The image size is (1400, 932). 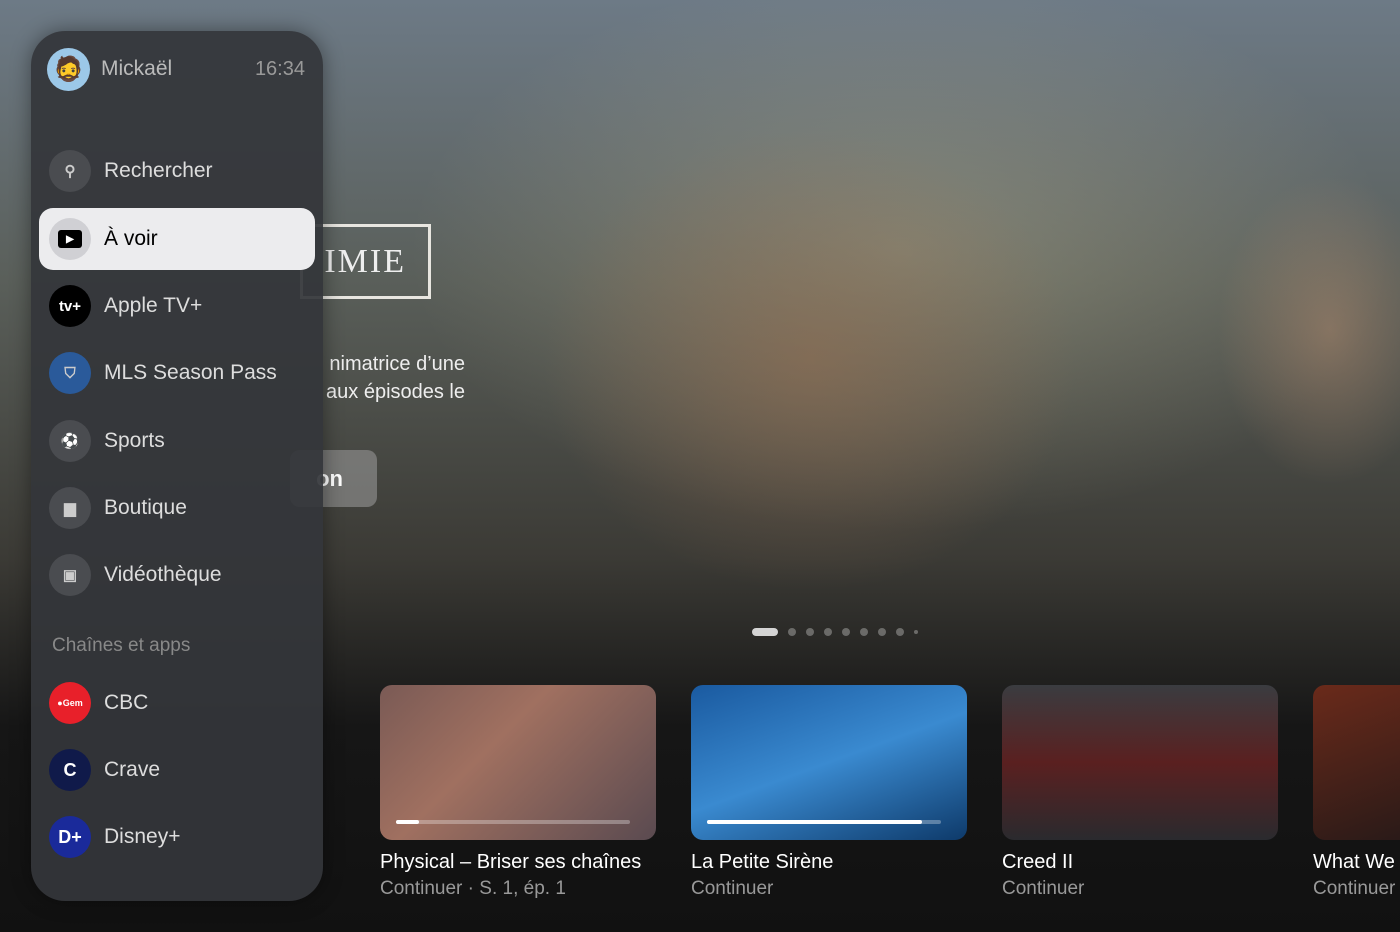 I want to click on sidebar-item-rechercher: ⚲ Rechercher, so click(x=177, y=171).